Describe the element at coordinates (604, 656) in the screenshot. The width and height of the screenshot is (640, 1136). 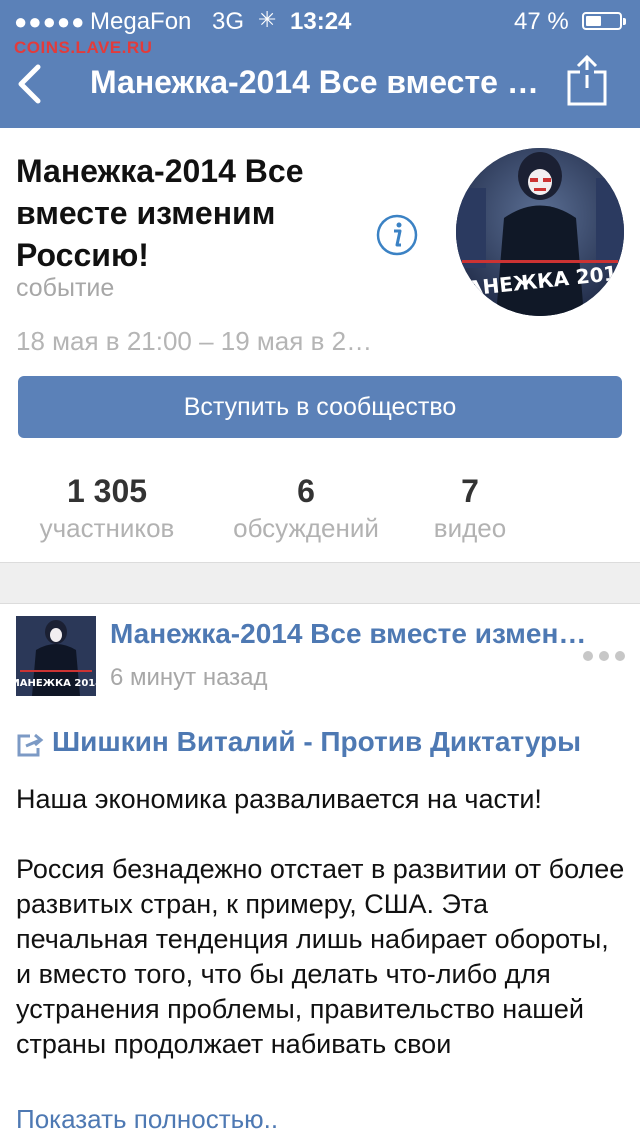
I see `more-options-icon` at that location.